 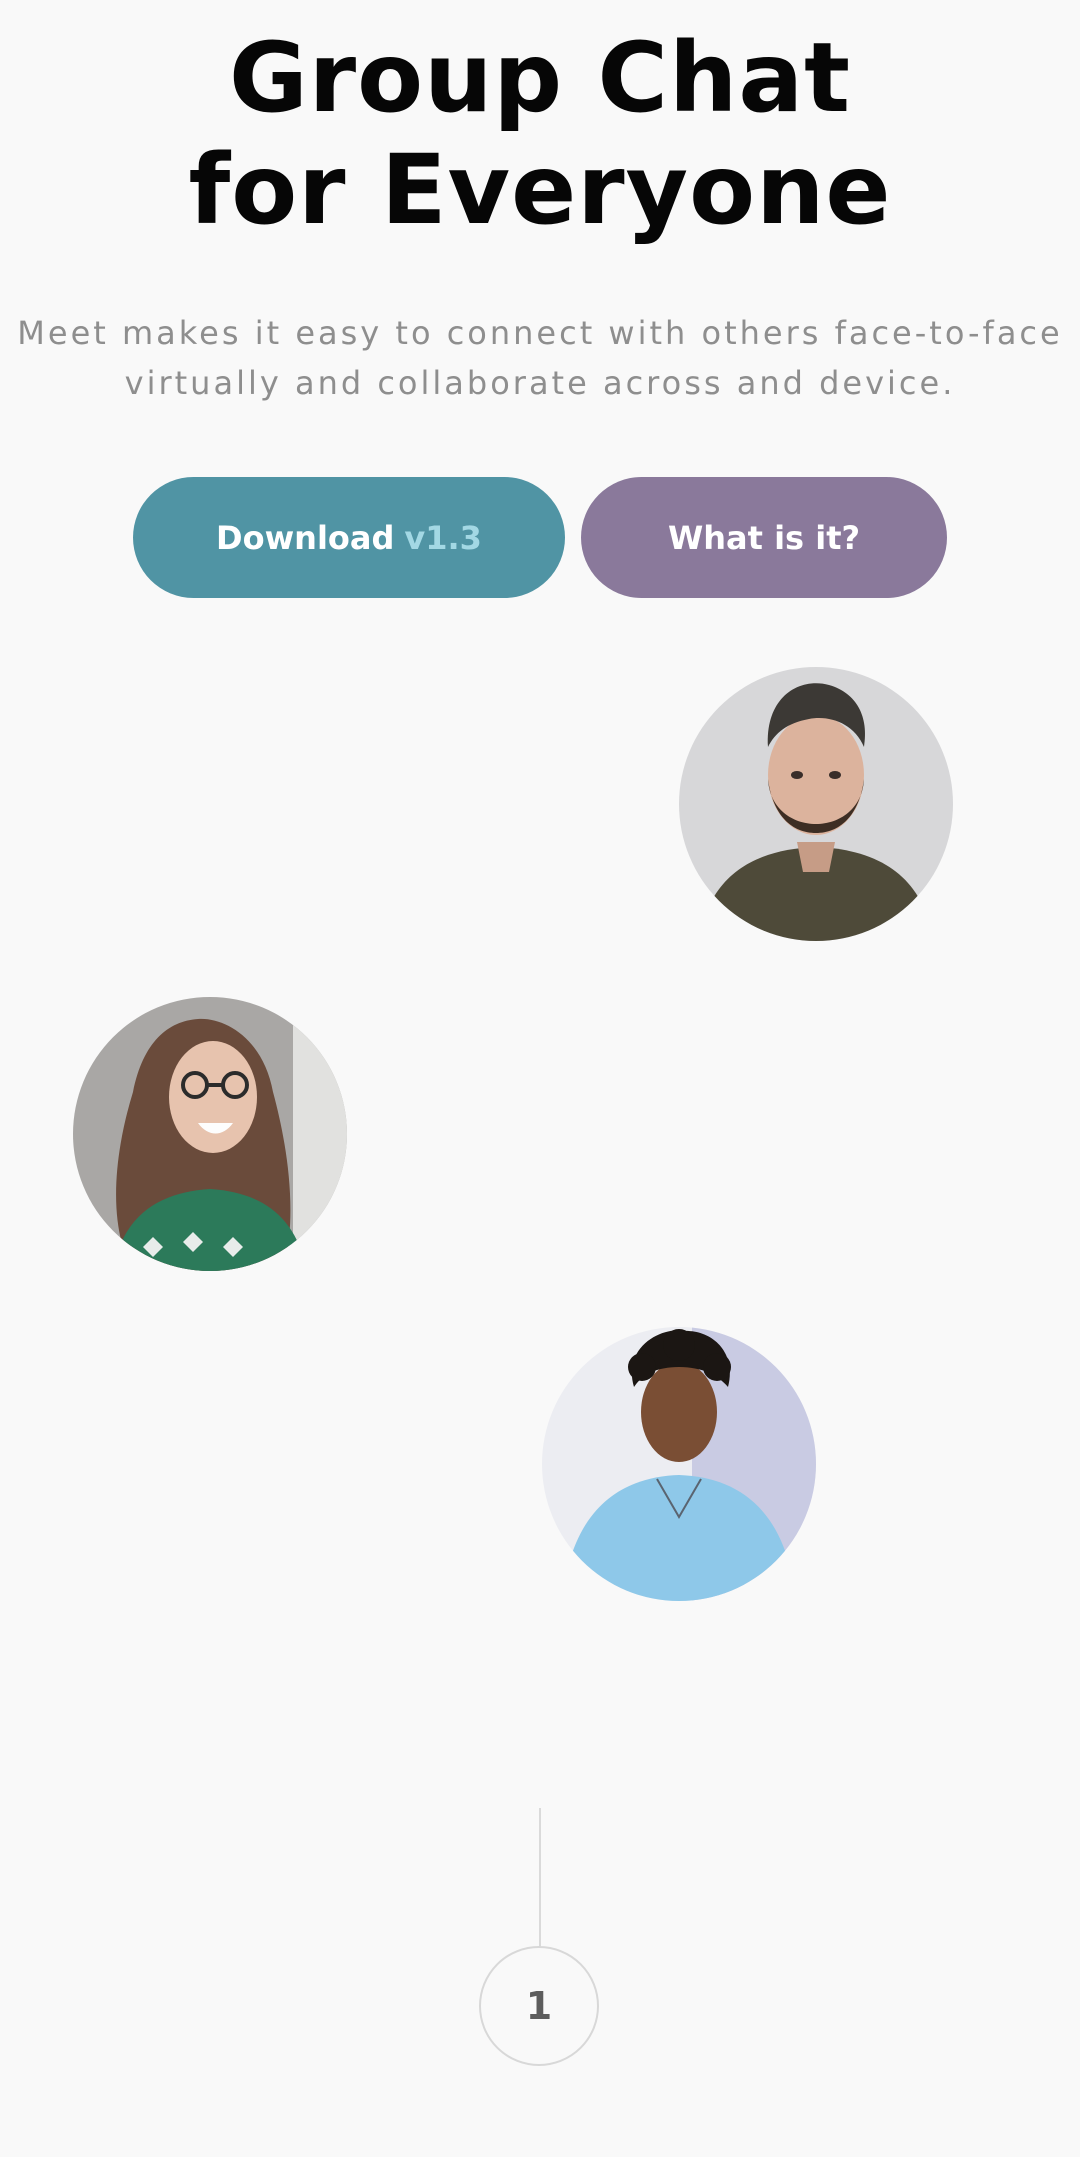 I want to click on step-number-badge: 1, so click(x=539, y=2006).